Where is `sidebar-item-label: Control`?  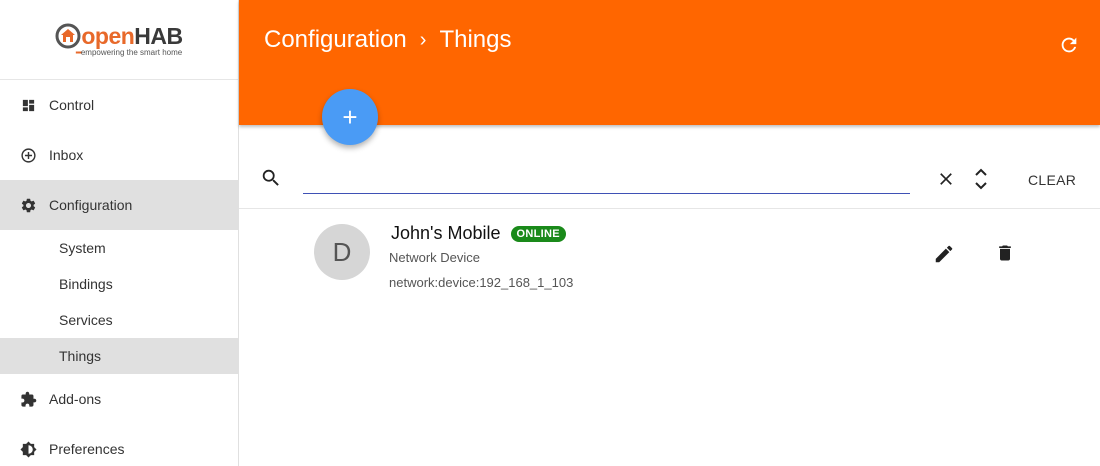 sidebar-item-label: Control is located at coordinates (72, 105).